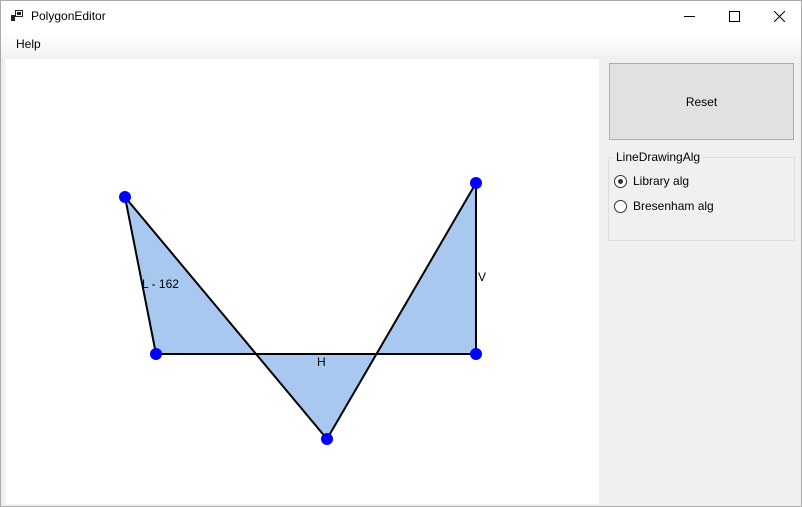 This screenshot has width=802, height=507. Describe the element at coordinates (620, 181) in the screenshot. I see `radio-button-checked` at that location.